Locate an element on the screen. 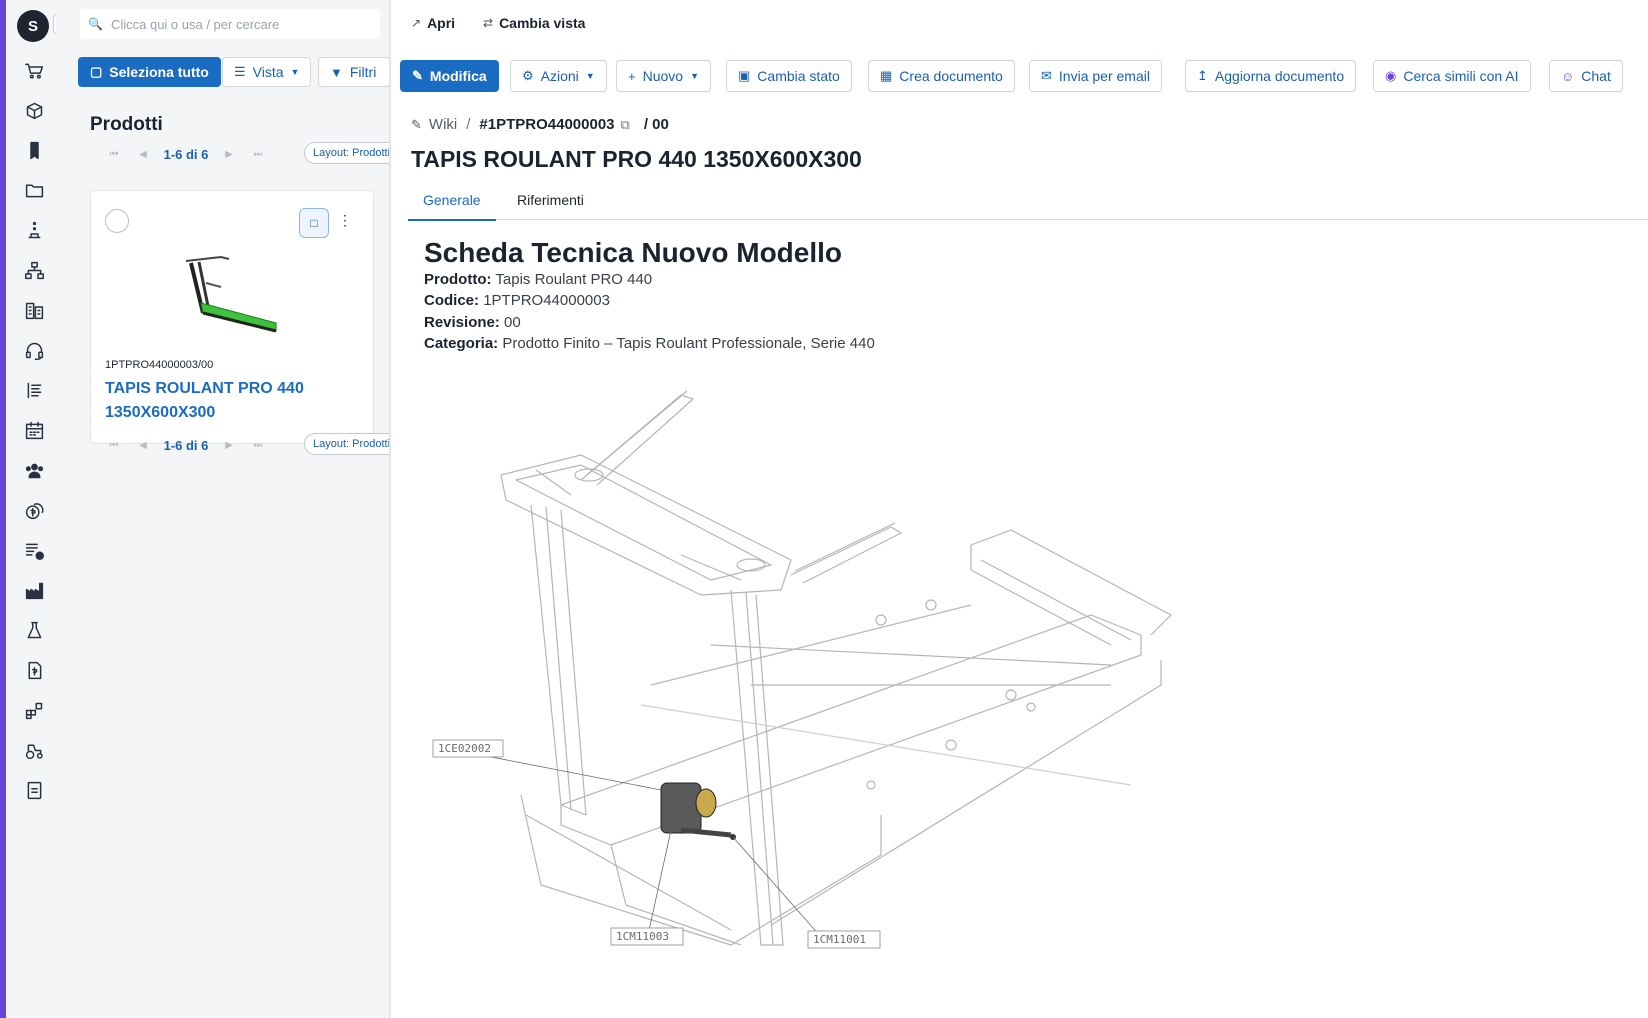  change-view-link: ⇄ Cambia vista is located at coordinates (534, 23).